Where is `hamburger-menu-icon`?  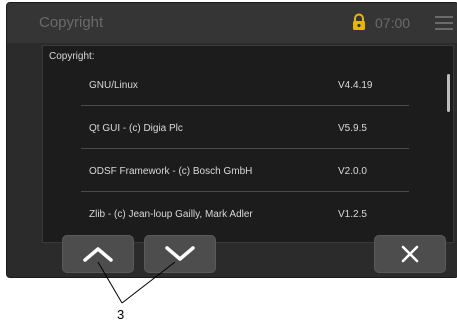
hamburger-menu-icon is located at coordinates (444, 23).